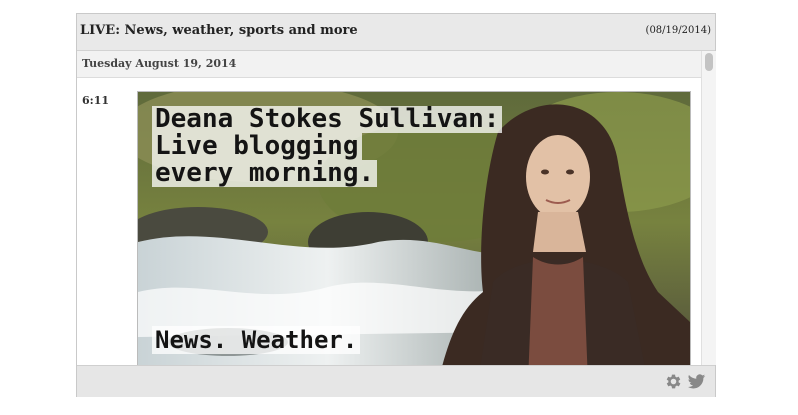 This screenshot has width=798, height=415. Describe the element at coordinates (96, 100) in the screenshot. I see `entry-time: 6:11` at that location.